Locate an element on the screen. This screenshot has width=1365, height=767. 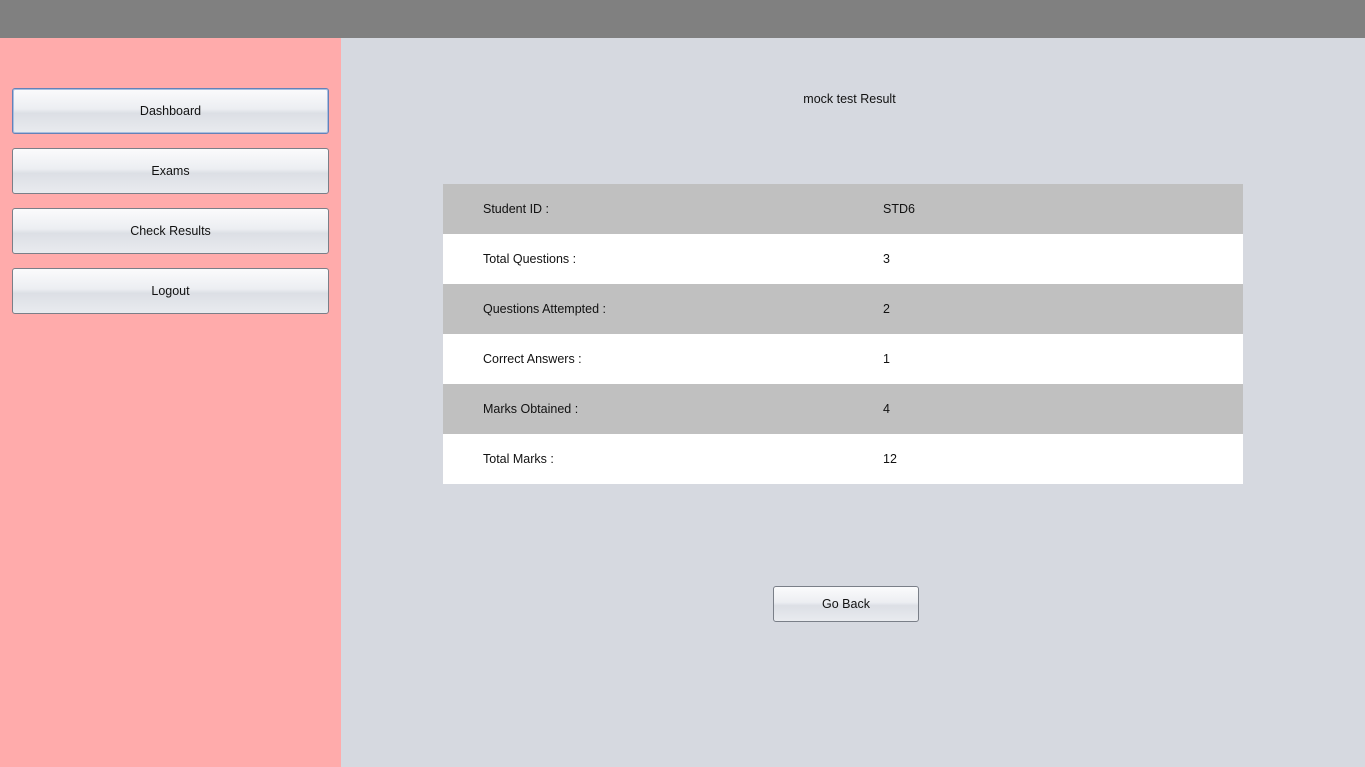
row-value: STD6 is located at coordinates (899, 209).